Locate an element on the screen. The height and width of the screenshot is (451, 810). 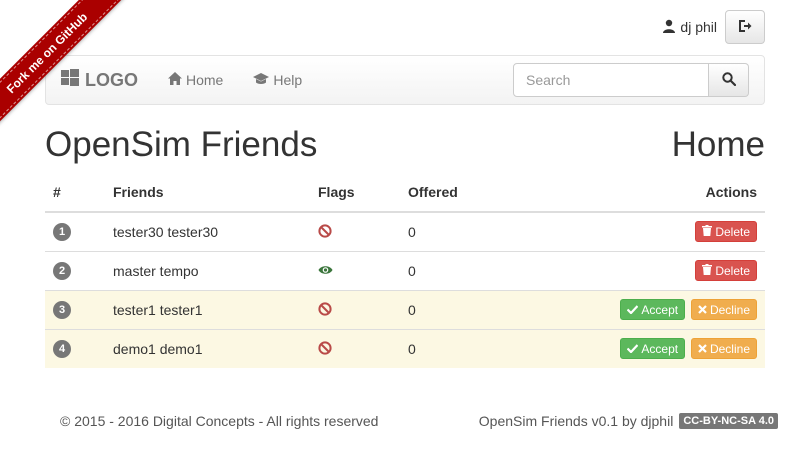
search-input is located at coordinates (611, 80).